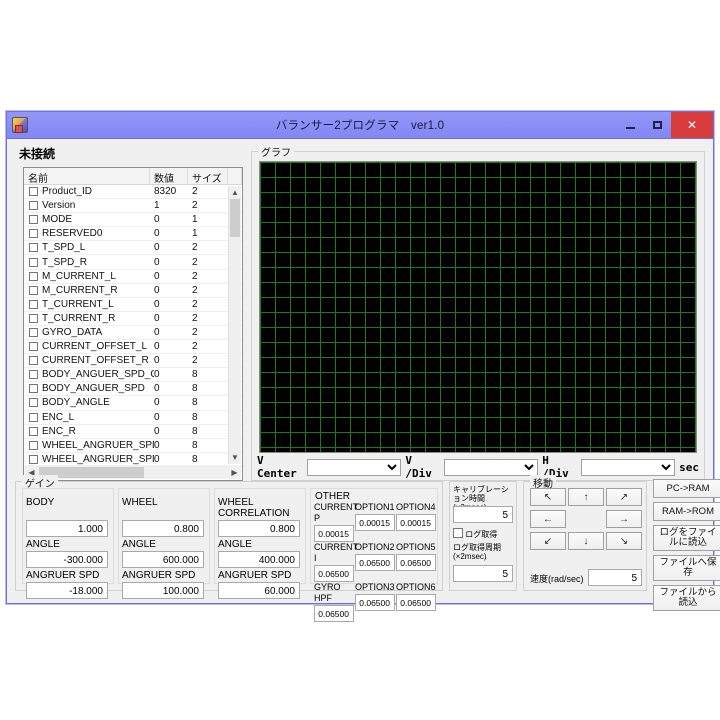  What do you see at coordinates (133, 319) in the screenshot?
I see `table-row: T_CURRENT_R 0 2` at bounding box center [133, 319].